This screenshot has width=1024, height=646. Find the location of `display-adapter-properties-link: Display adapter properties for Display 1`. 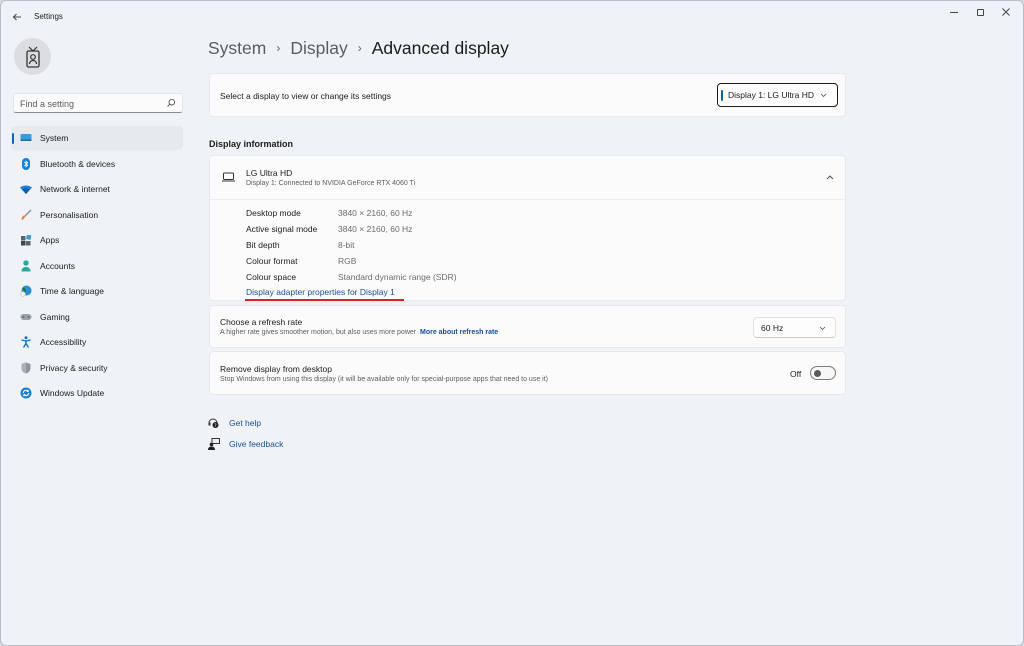

display-adapter-properties-link: Display adapter properties for Display 1 is located at coordinates (320, 292).